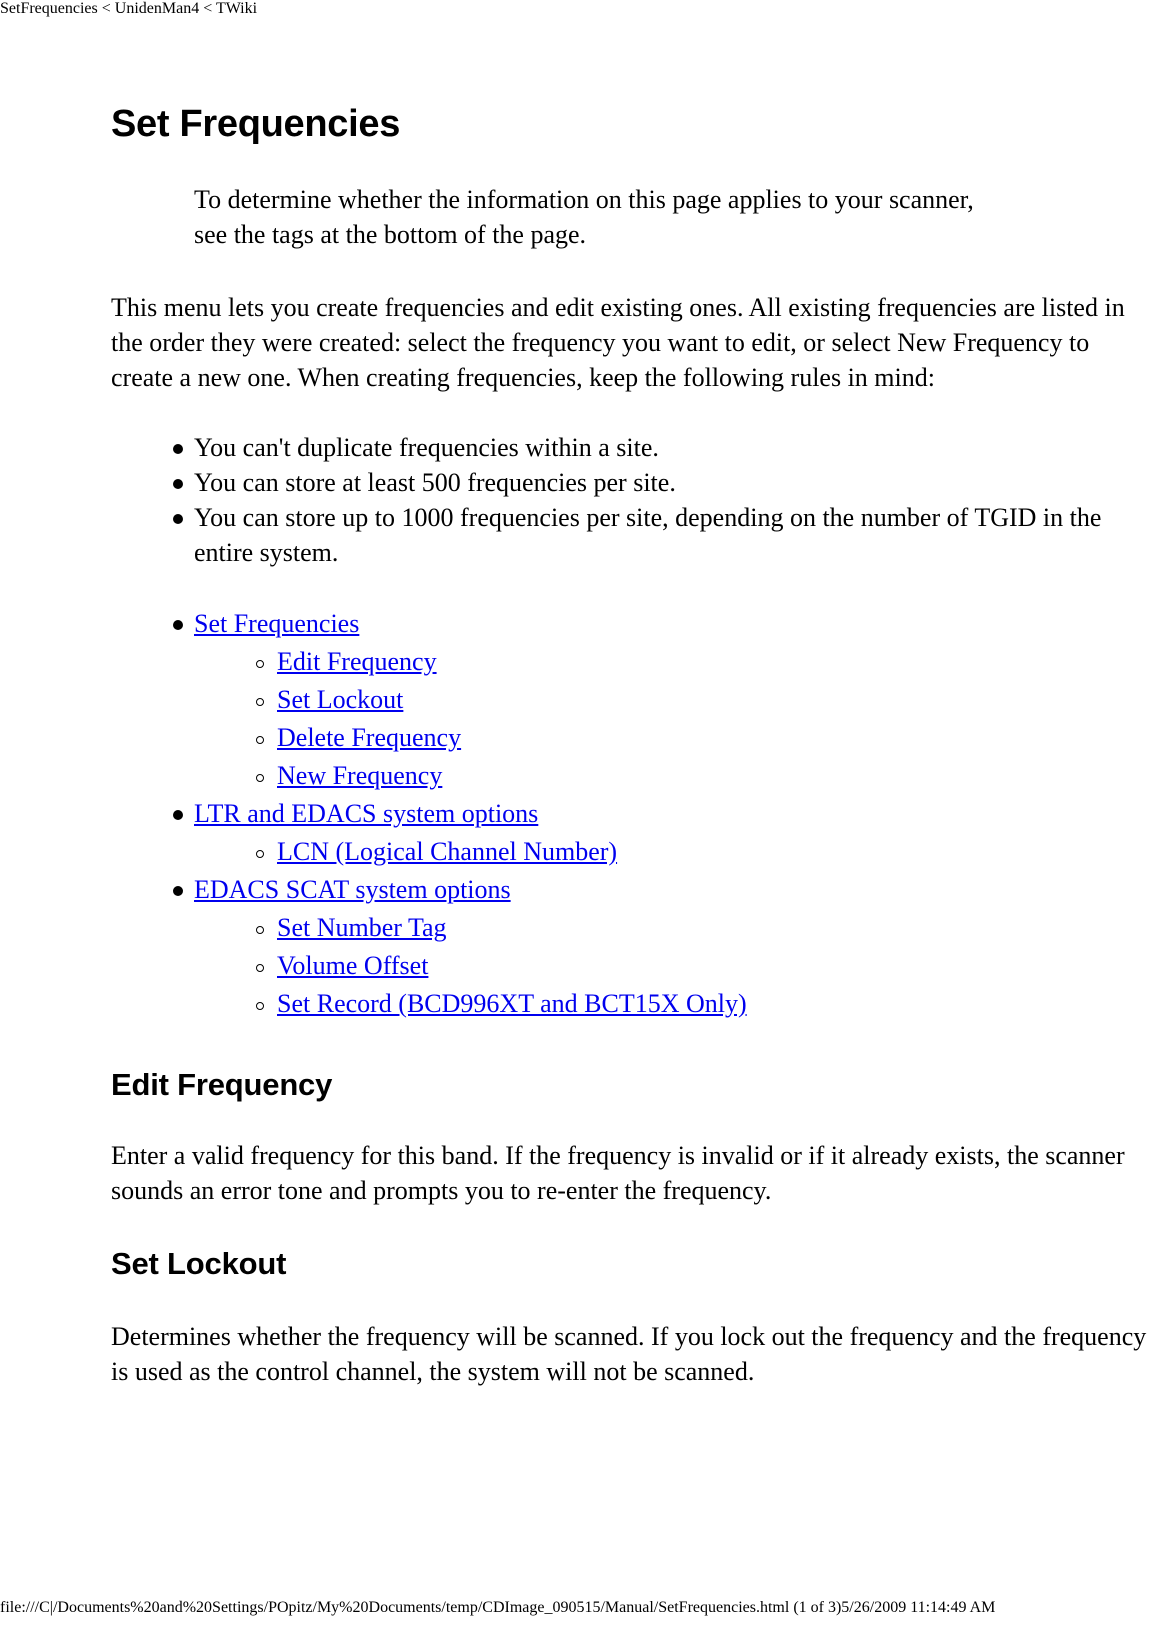 This screenshot has width=1167, height=1628. Describe the element at coordinates (366, 813) in the screenshot. I see `toc-link-ltr-edacs-options: LTR and EDACS system options` at that location.